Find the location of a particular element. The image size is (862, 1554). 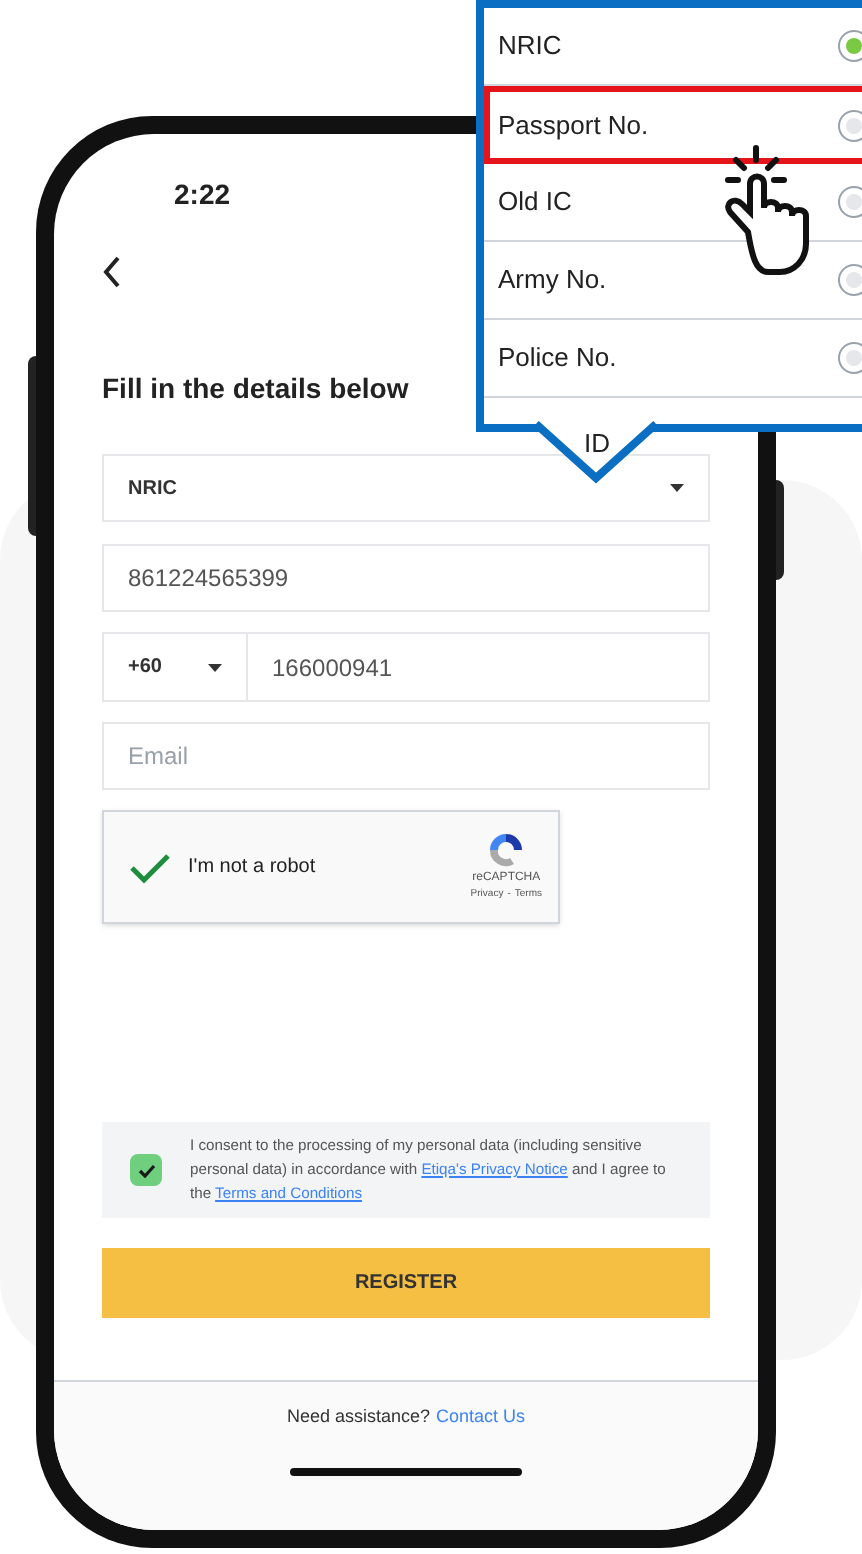

contact-link: Contact Us is located at coordinates (481, 1417).